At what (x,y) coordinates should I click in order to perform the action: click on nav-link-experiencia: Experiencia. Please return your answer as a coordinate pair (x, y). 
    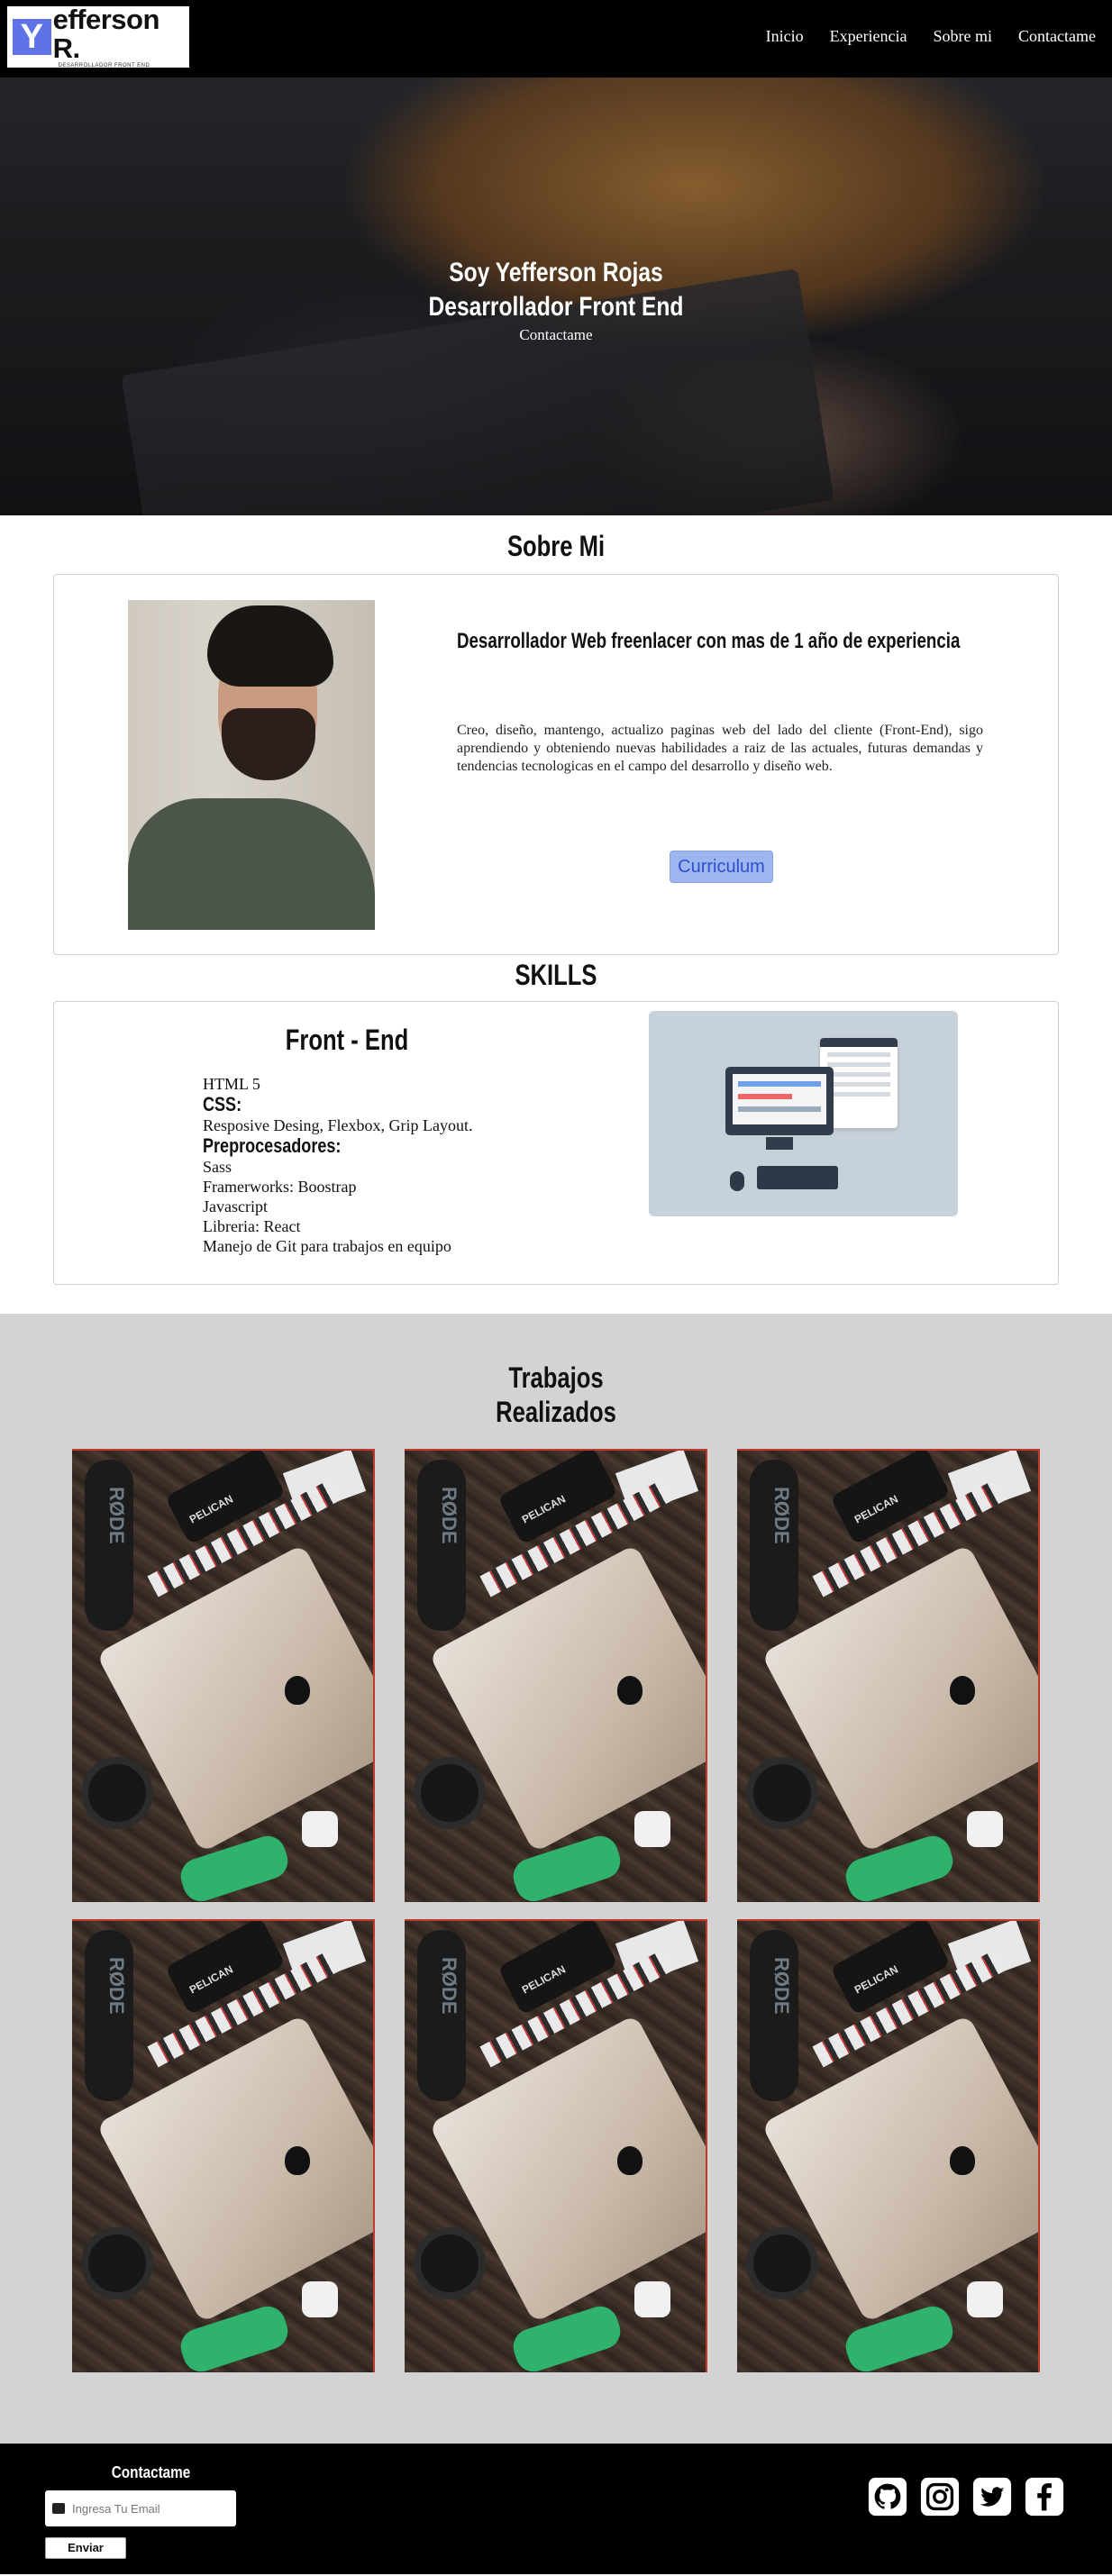
    Looking at the image, I should click on (868, 36).